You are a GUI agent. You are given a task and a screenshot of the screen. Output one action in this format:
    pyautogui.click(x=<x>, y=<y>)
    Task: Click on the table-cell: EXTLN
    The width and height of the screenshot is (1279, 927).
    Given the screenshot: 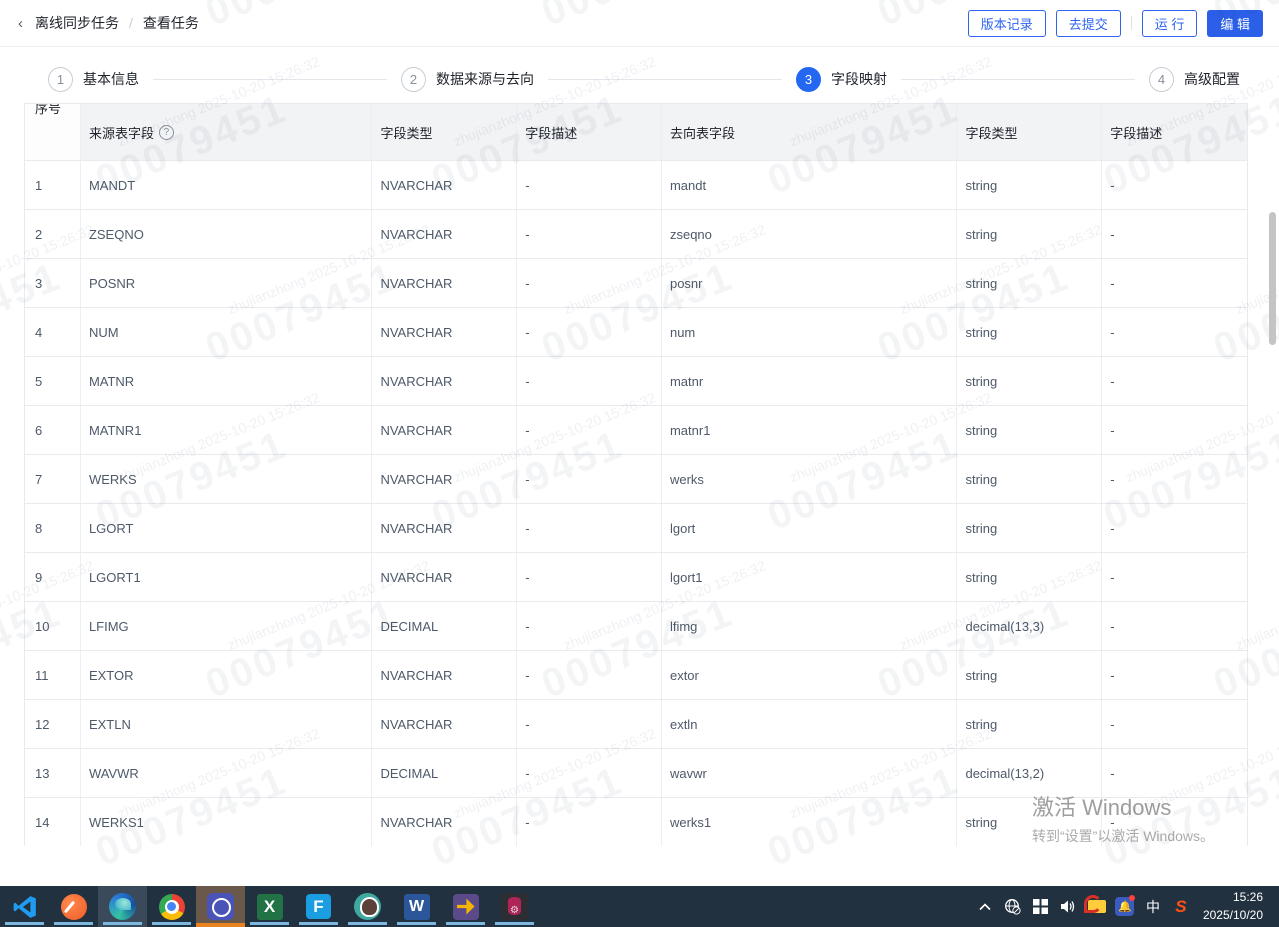 What is the action you would take?
    pyautogui.click(x=227, y=724)
    